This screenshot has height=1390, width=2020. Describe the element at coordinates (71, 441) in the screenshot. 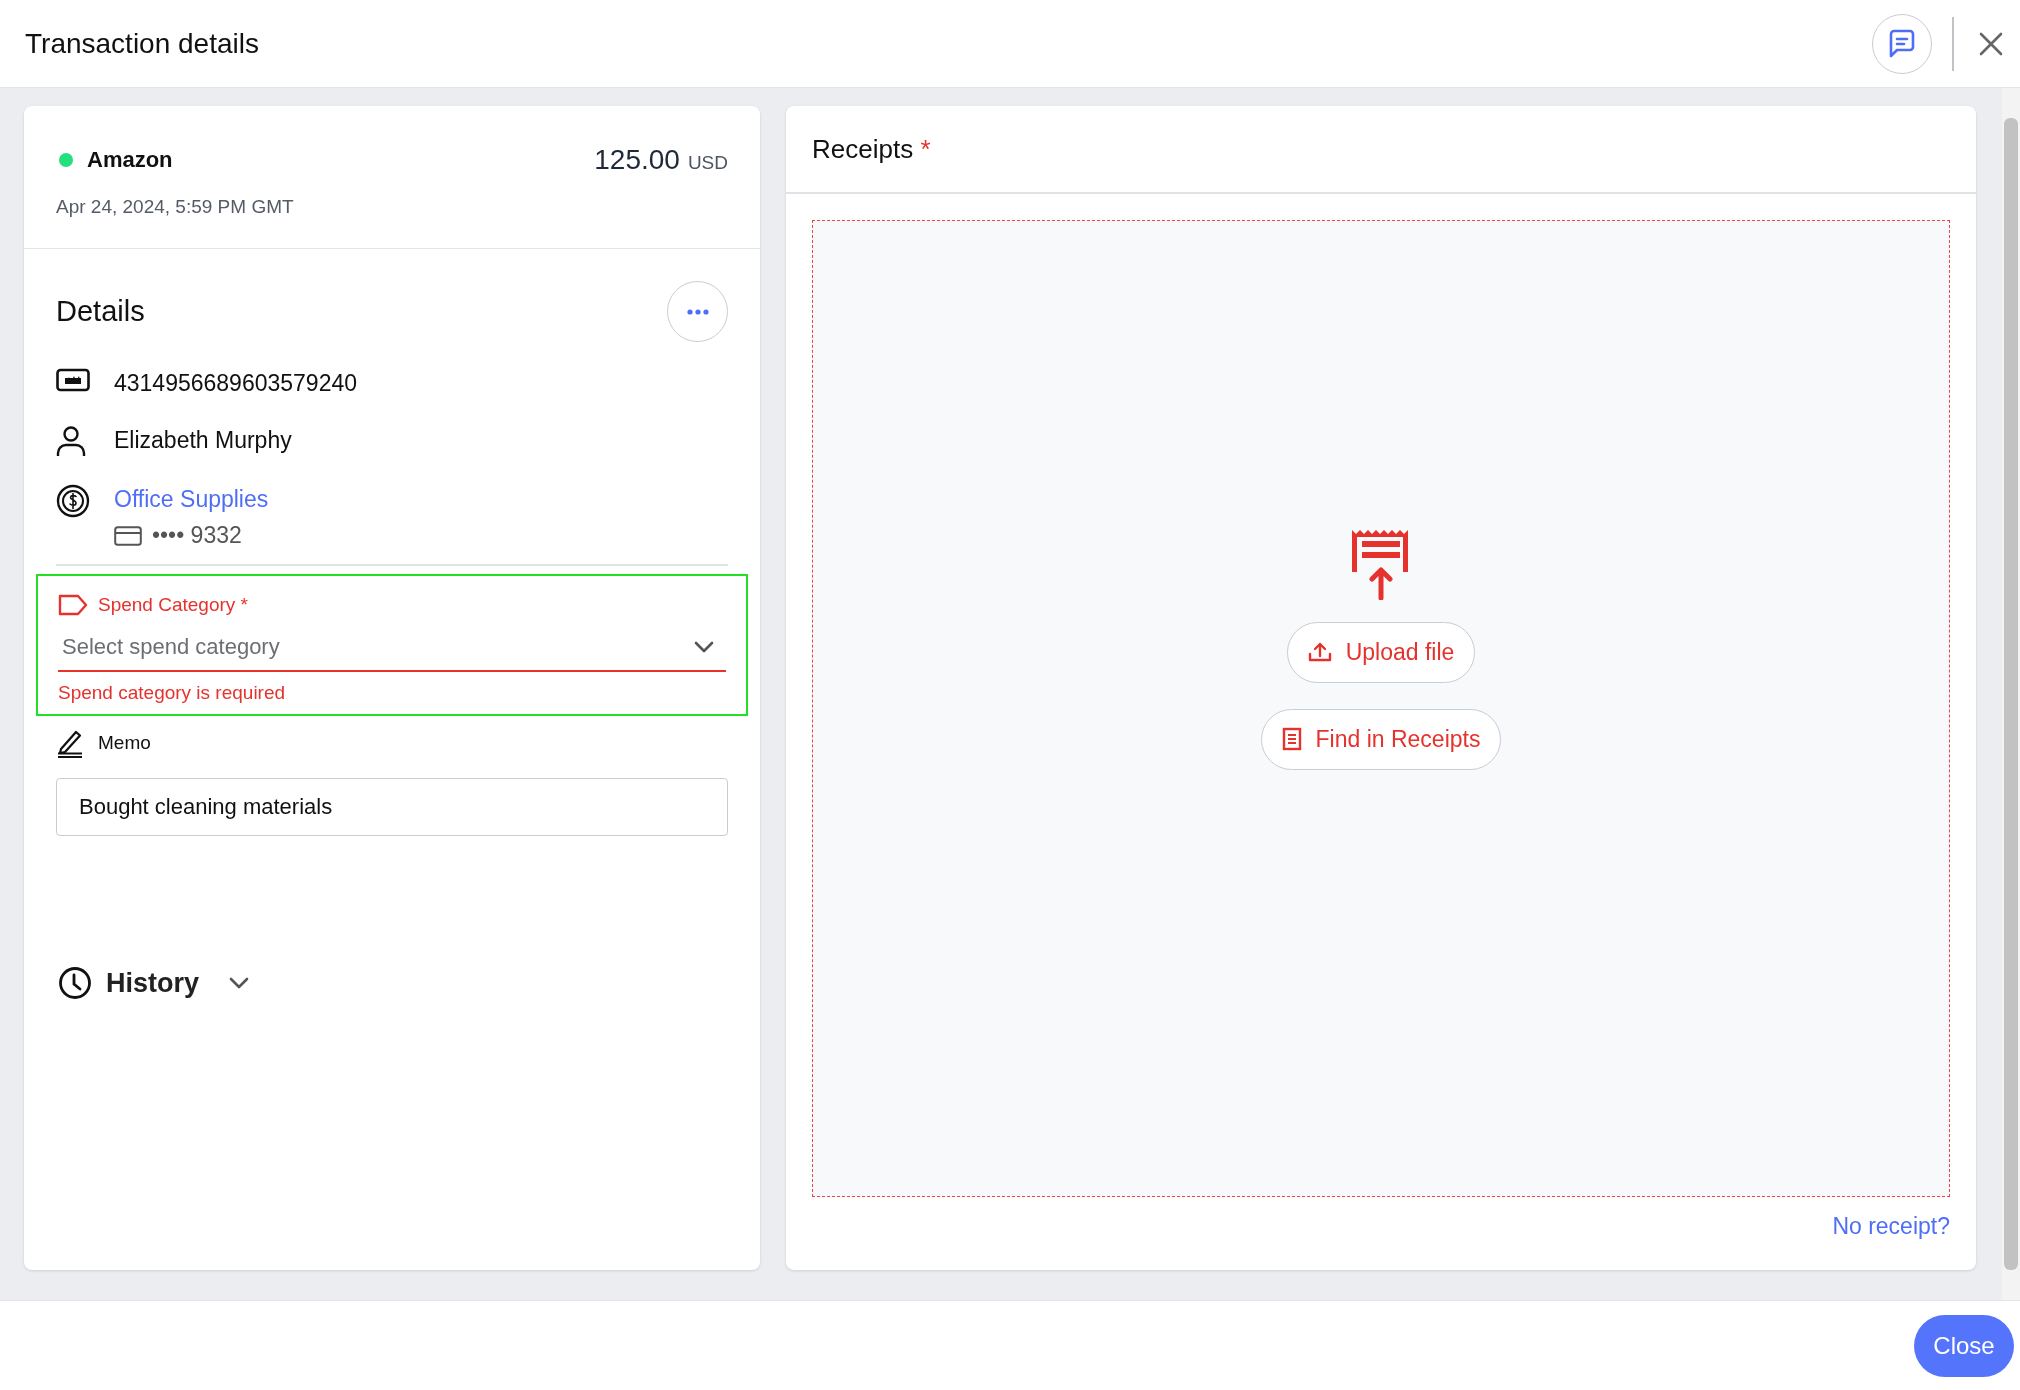

I see `person-icon` at that location.